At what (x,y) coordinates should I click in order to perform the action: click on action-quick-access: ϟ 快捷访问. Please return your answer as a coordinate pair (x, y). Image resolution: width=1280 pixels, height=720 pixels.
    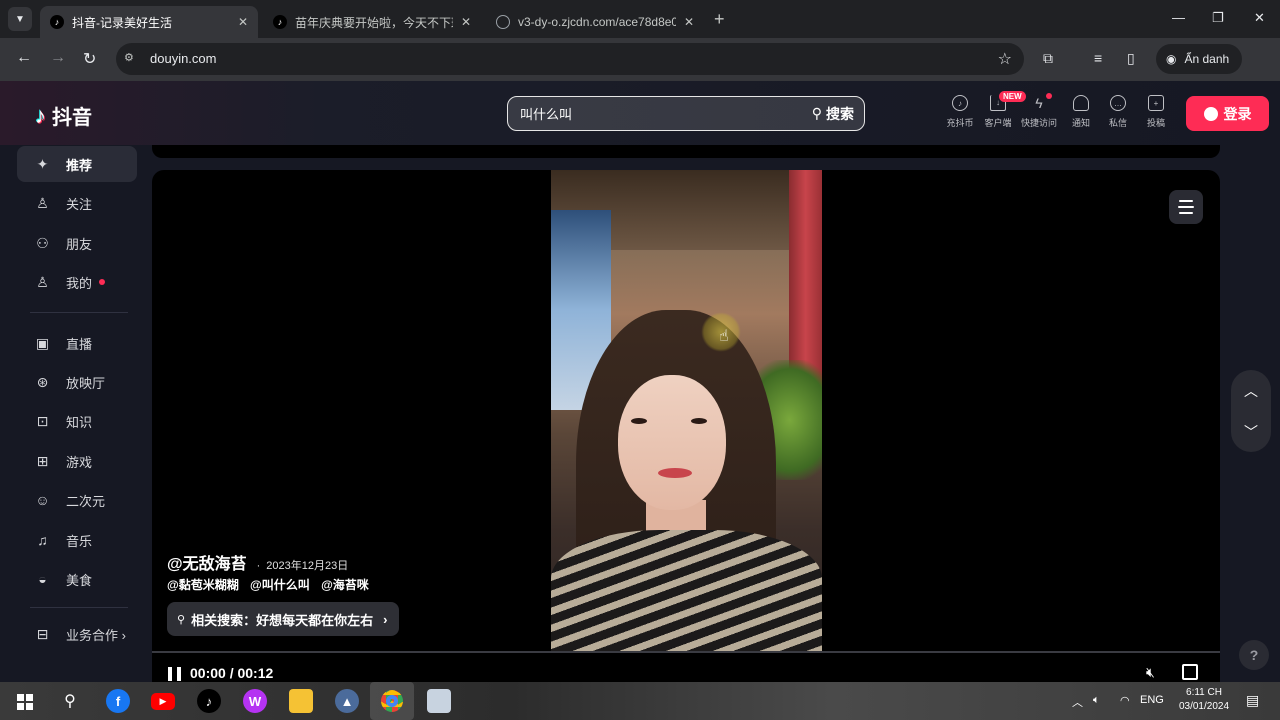
    Looking at the image, I should click on (1039, 112).